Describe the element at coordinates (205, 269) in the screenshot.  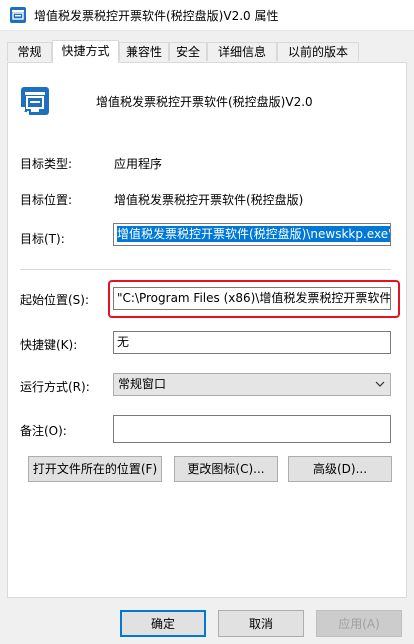
I see `divider` at that location.